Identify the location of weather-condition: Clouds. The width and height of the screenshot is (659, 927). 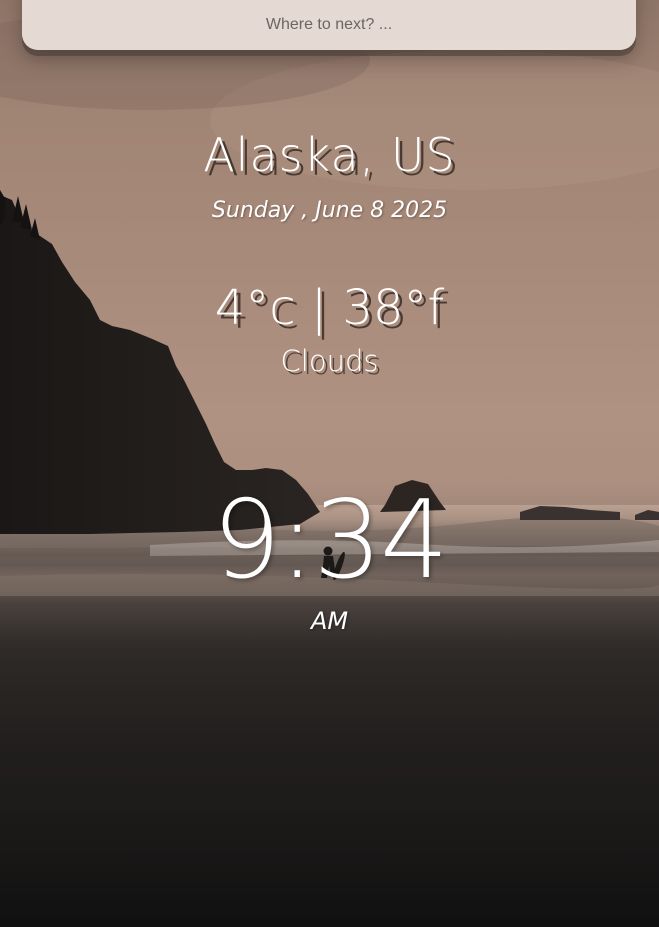
(329, 361).